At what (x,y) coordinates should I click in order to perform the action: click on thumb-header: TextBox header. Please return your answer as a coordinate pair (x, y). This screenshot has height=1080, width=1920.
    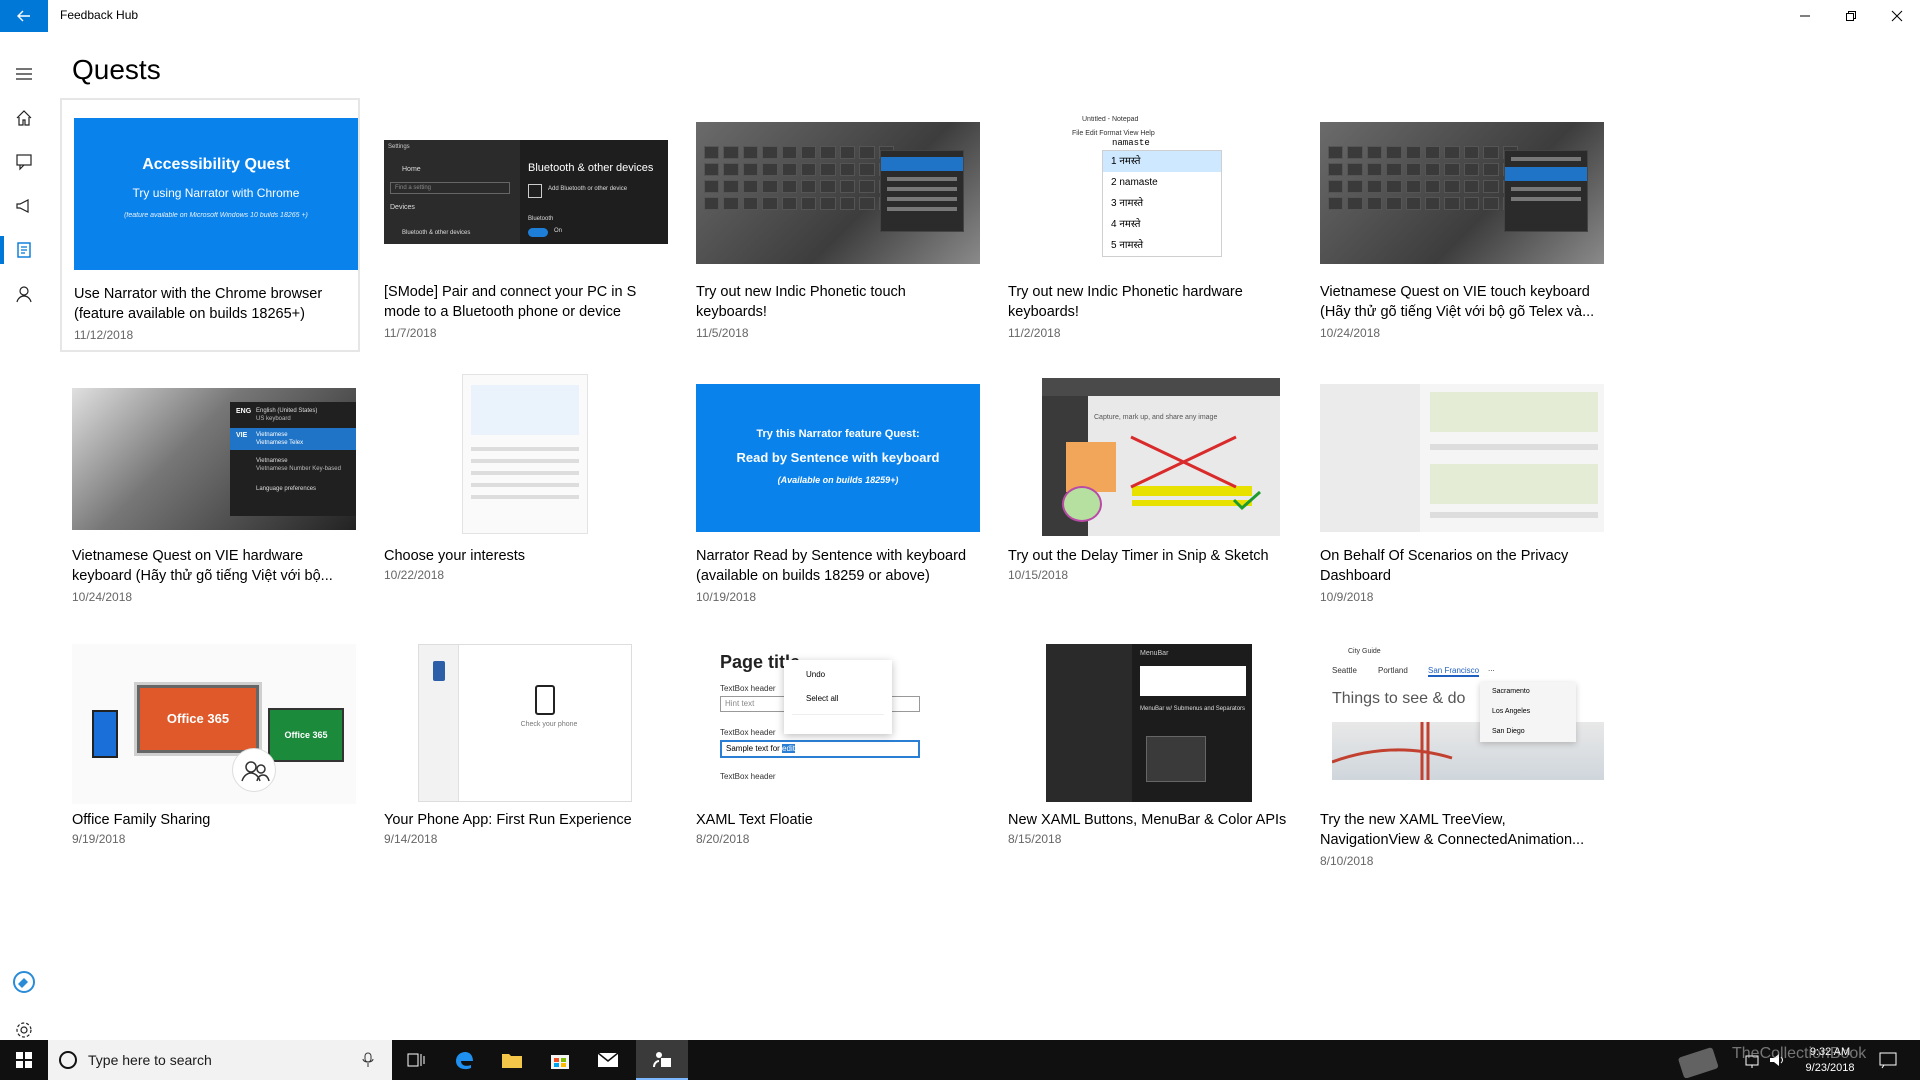
    Looking at the image, I should click on (748, 688).